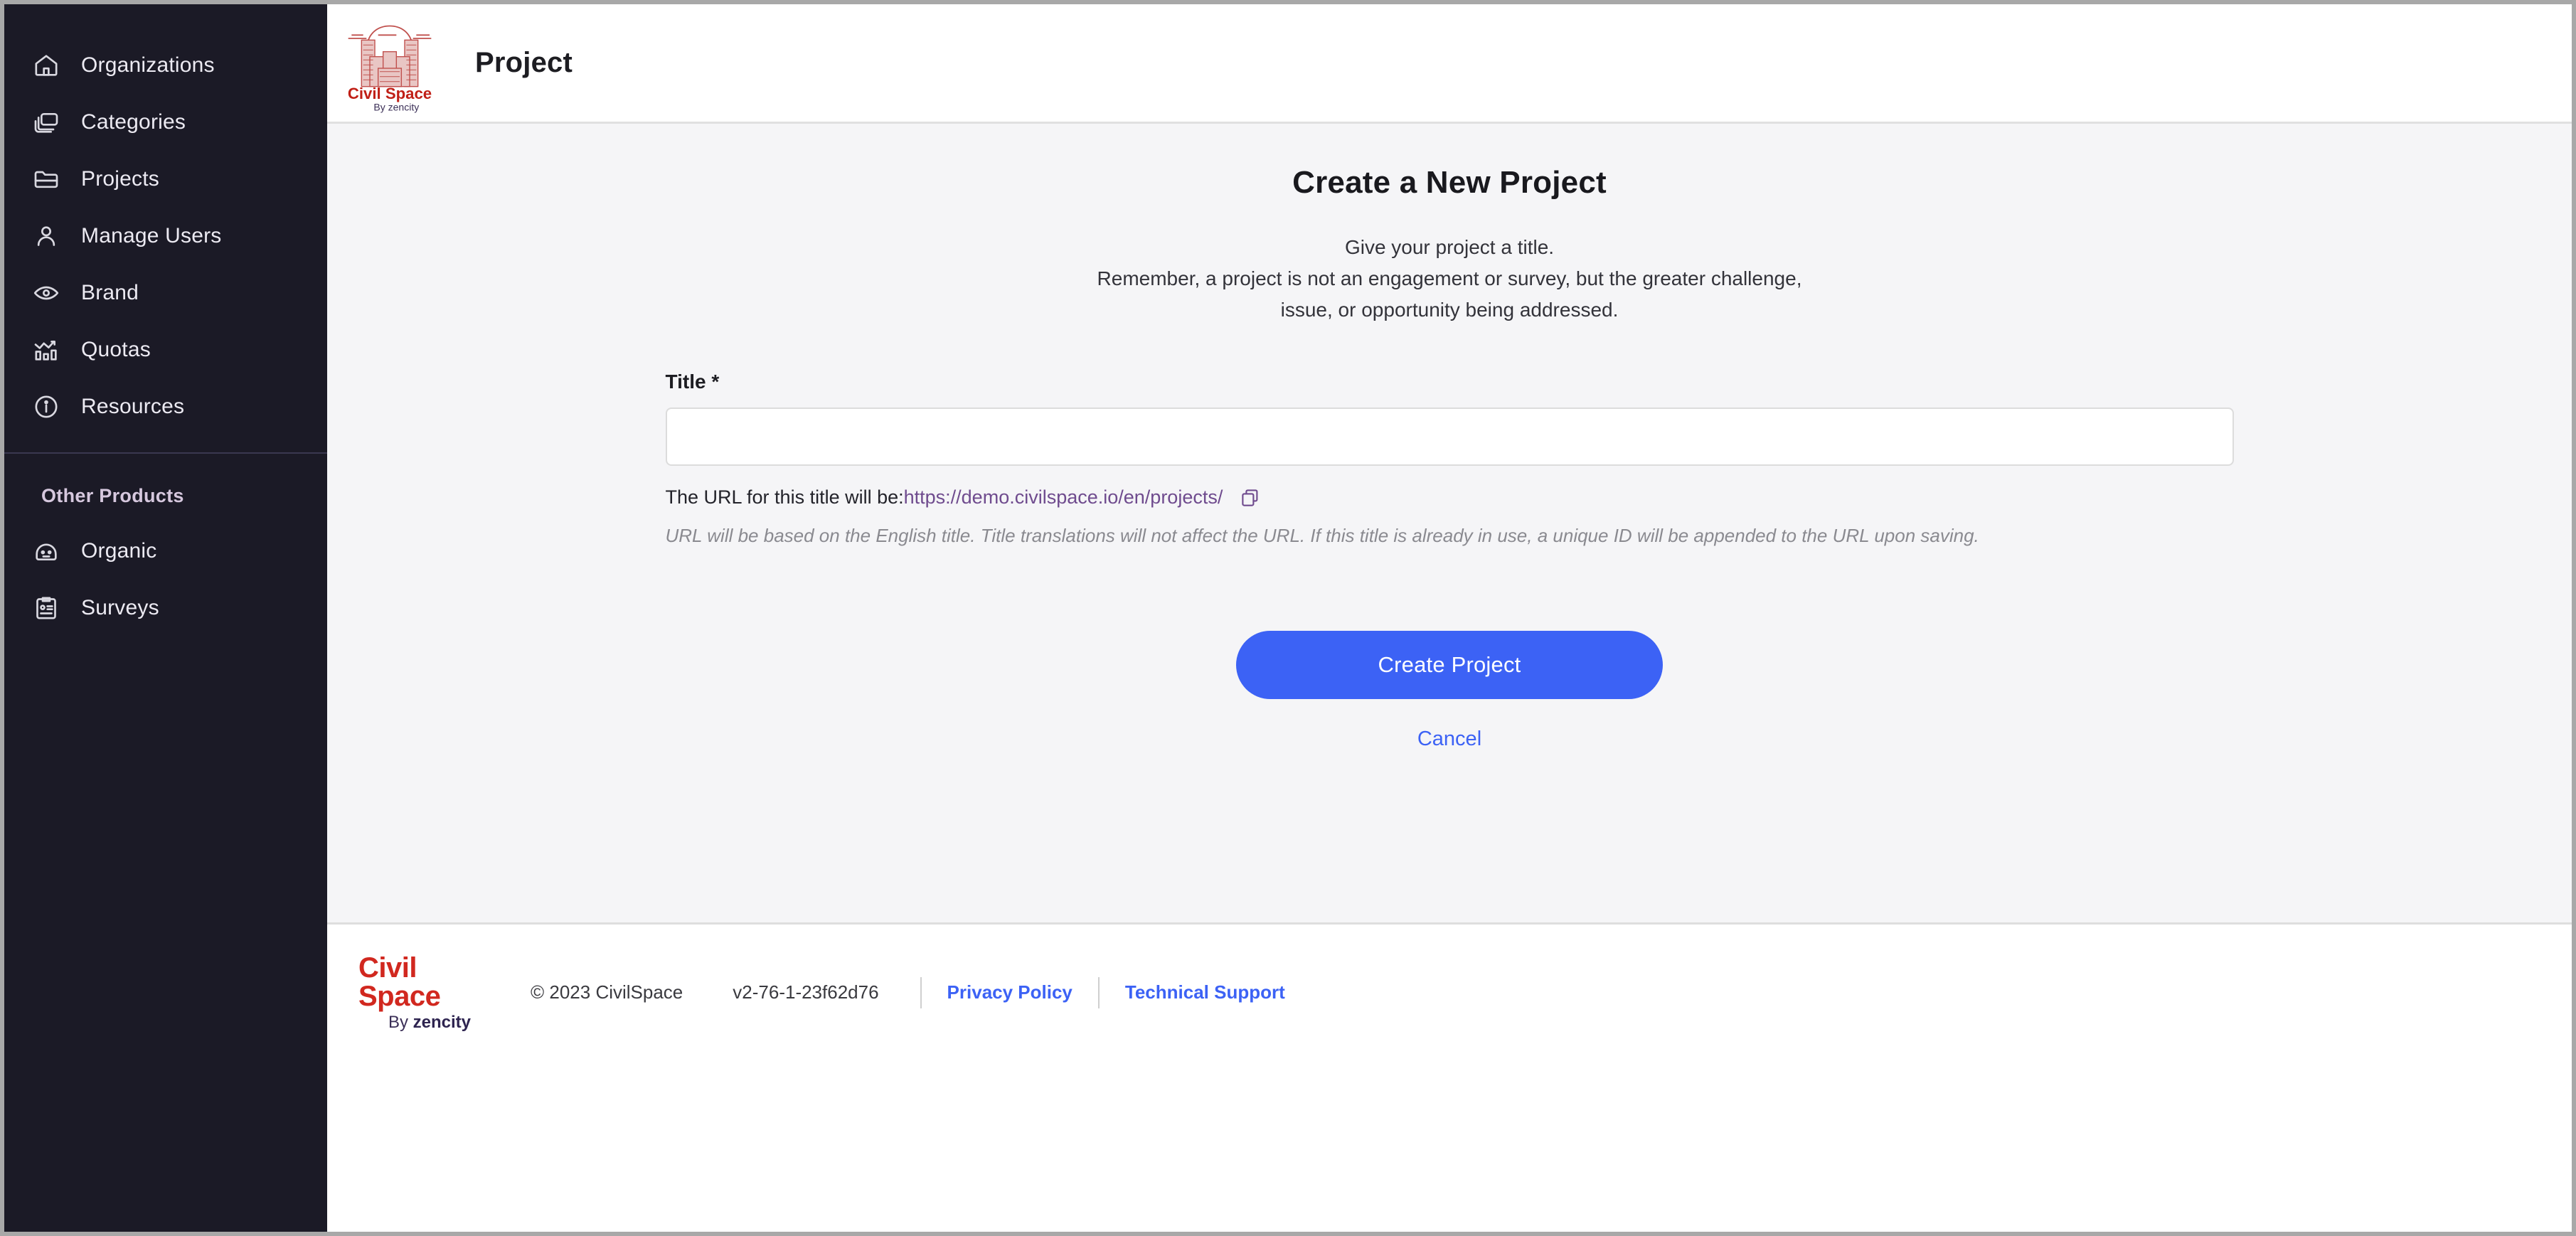 Image resolution: width=2576 pixels, height=1236 pixels. Describe the element at coordinates (1010, 992) in the screenshot. I see `privacy-policy-link: Privacy Policy` at that location.